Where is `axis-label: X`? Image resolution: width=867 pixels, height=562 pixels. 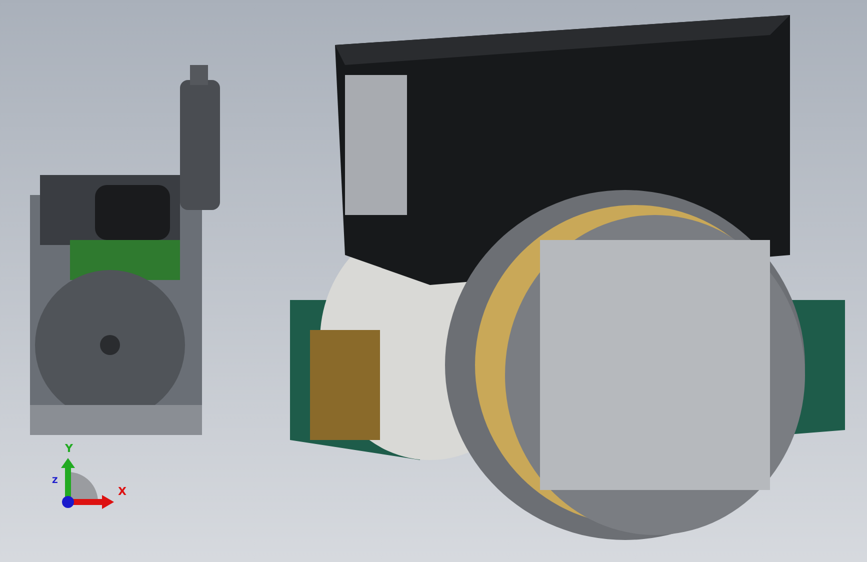 axis-label: X is located at coordinates (122, 491).